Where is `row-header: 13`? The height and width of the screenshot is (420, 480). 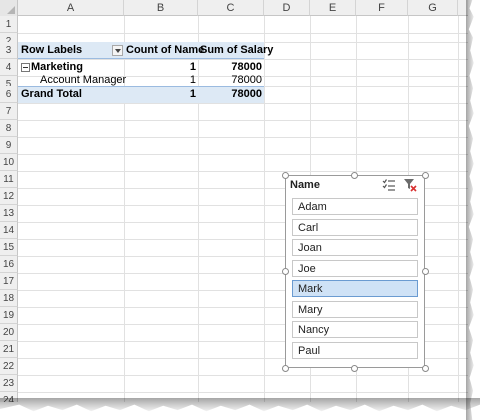
row-header: 13 is located at coordinates (9, 213).